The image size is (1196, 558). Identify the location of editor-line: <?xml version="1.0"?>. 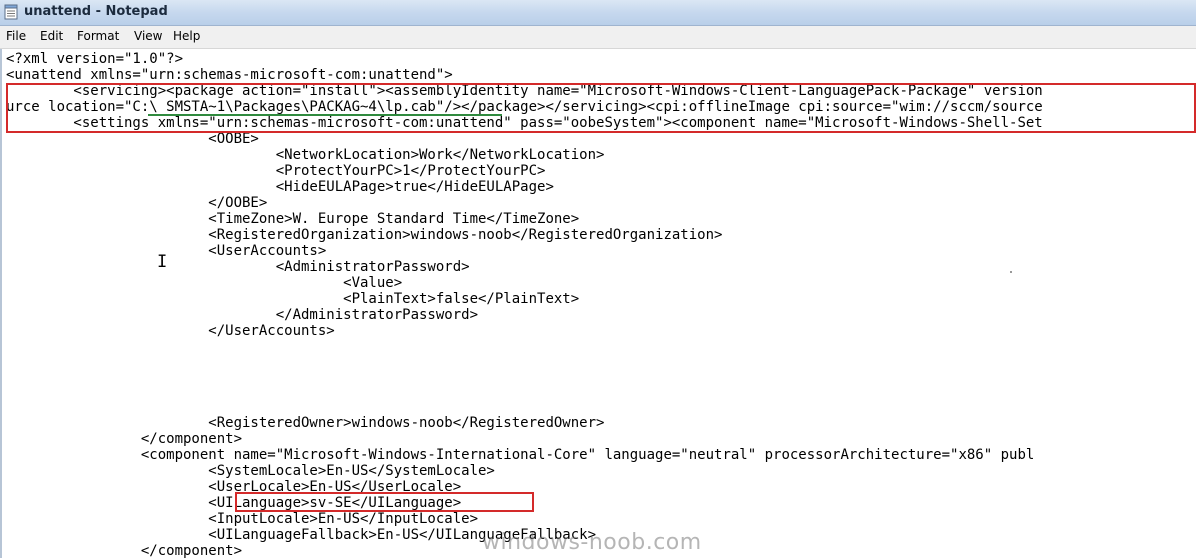
(95, 59).